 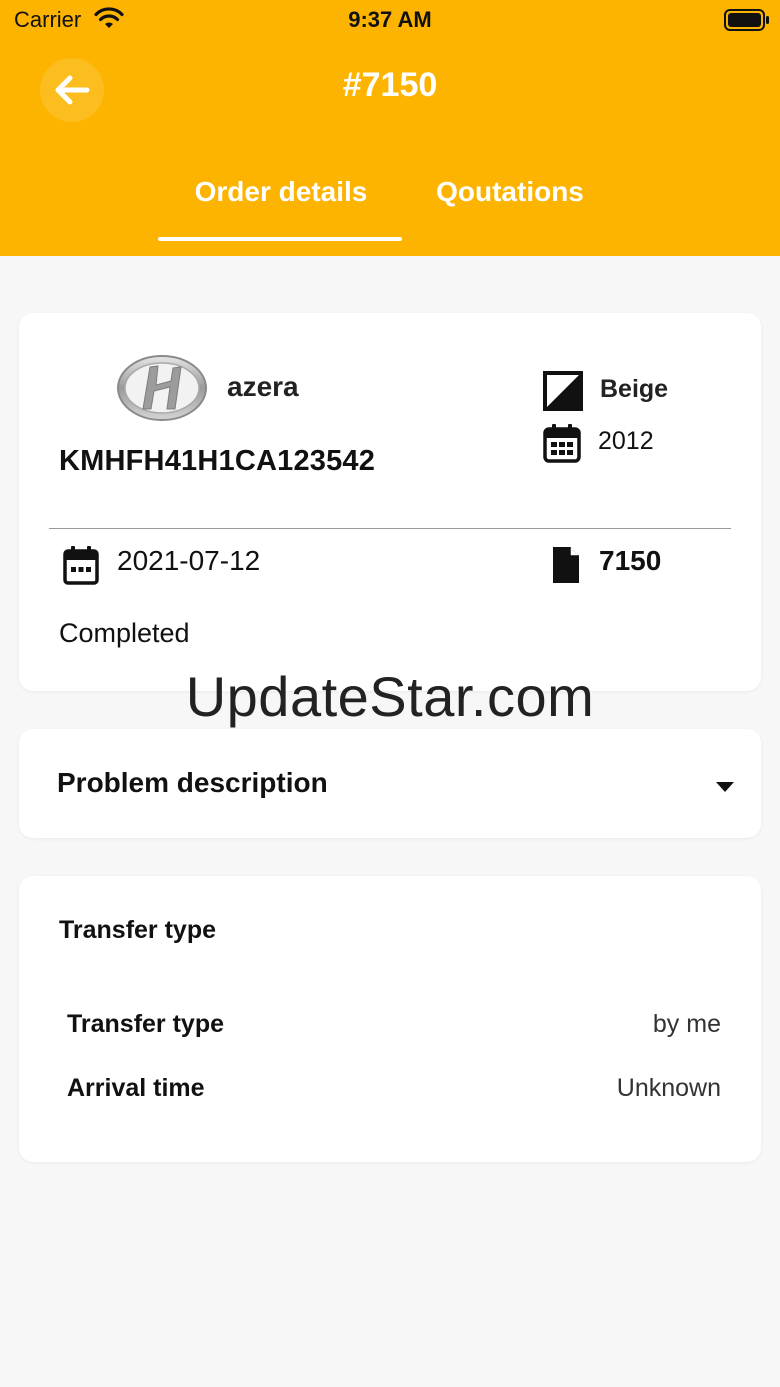 What do you see at coordinates (686, 1024) in the screenshot?
I see `transfer-type-value: by me` at bounding box center [686, 1024].